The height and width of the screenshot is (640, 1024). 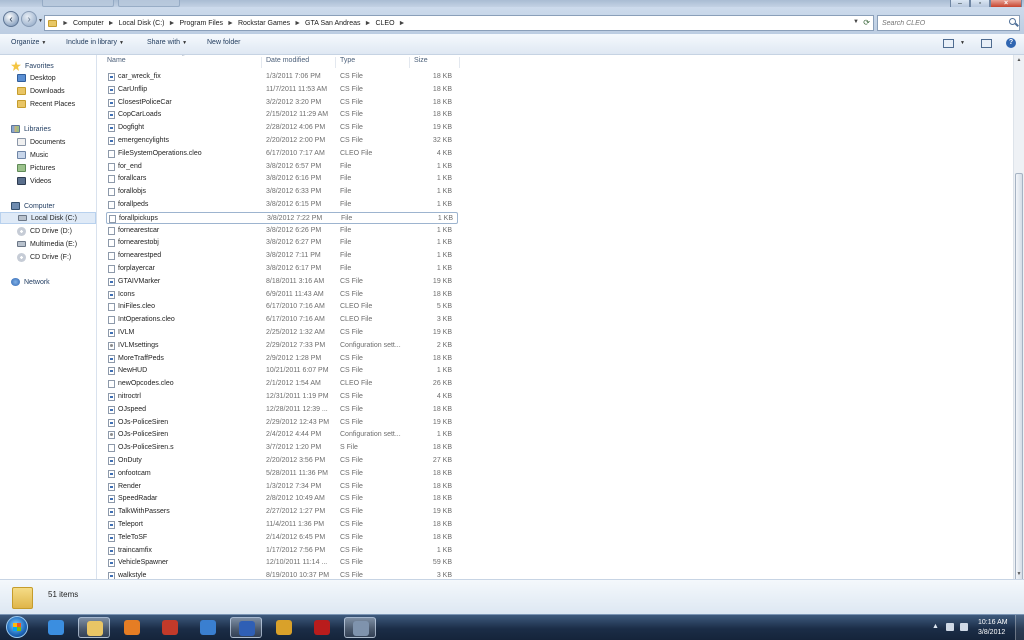 I want to click on file-row: forallpickups 3/8/2012 7:22 PM File 1 KB, so click(x=282, y=217).